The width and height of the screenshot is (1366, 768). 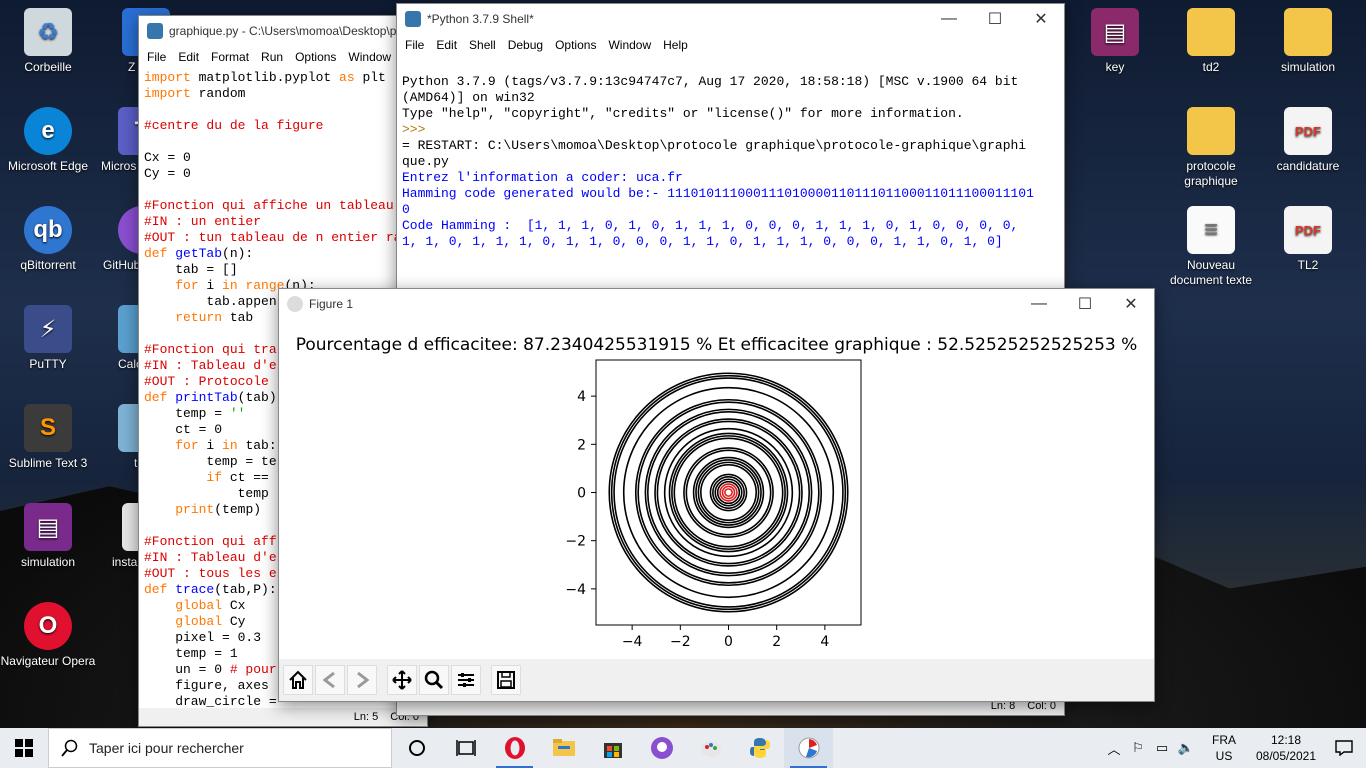 I want to click on battery-icon: ▭, so click(x=1162, y=748).